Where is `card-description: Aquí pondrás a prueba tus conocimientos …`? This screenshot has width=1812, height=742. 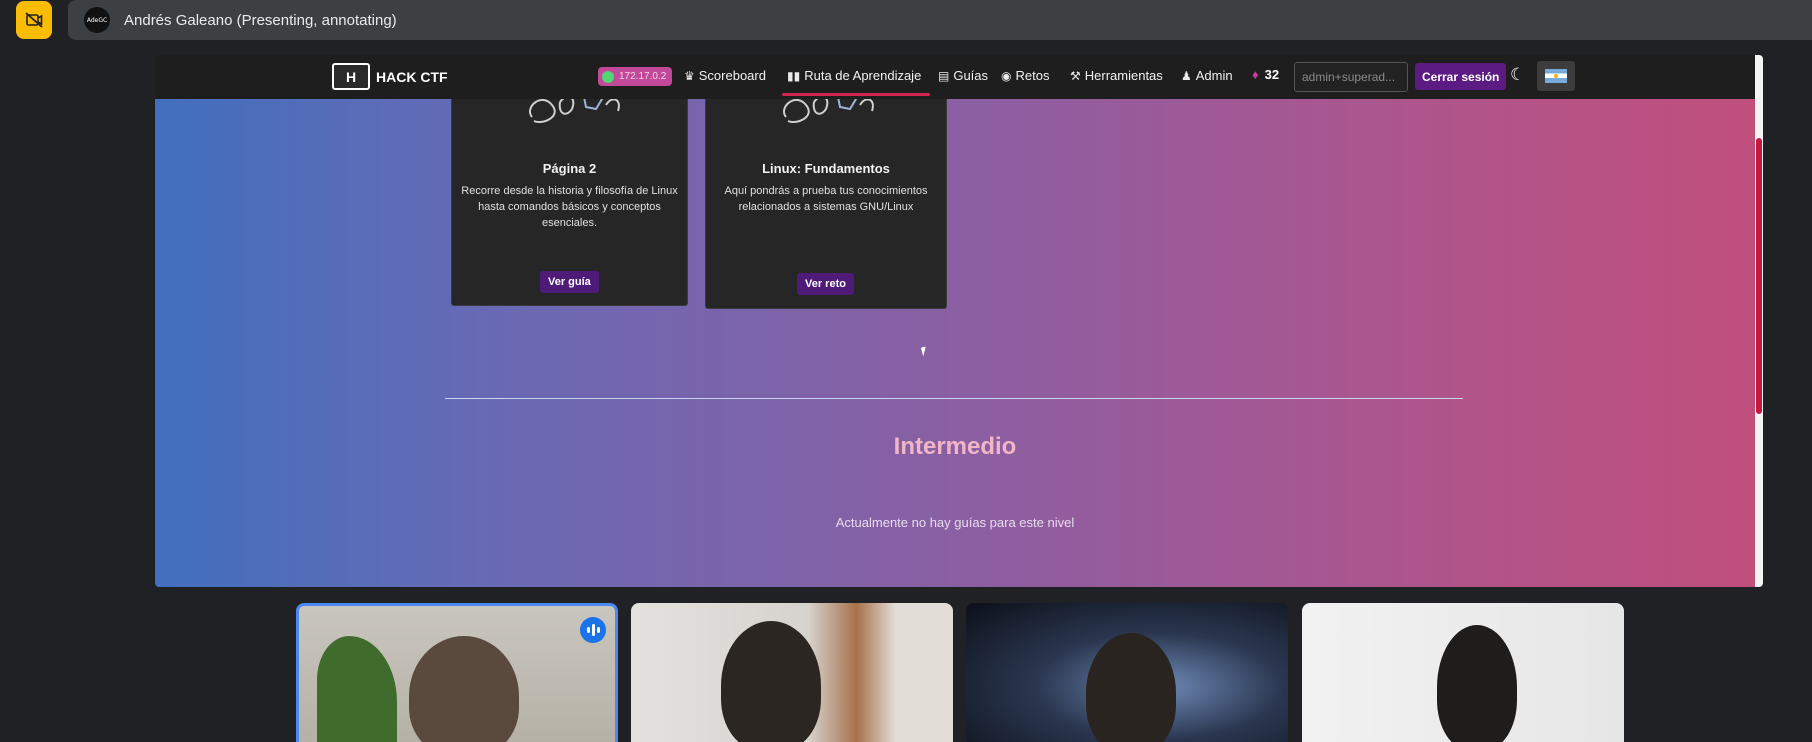 card-description: Aquí pondrás a prueba tus conocimientos … is located at coordinates (826, 199).